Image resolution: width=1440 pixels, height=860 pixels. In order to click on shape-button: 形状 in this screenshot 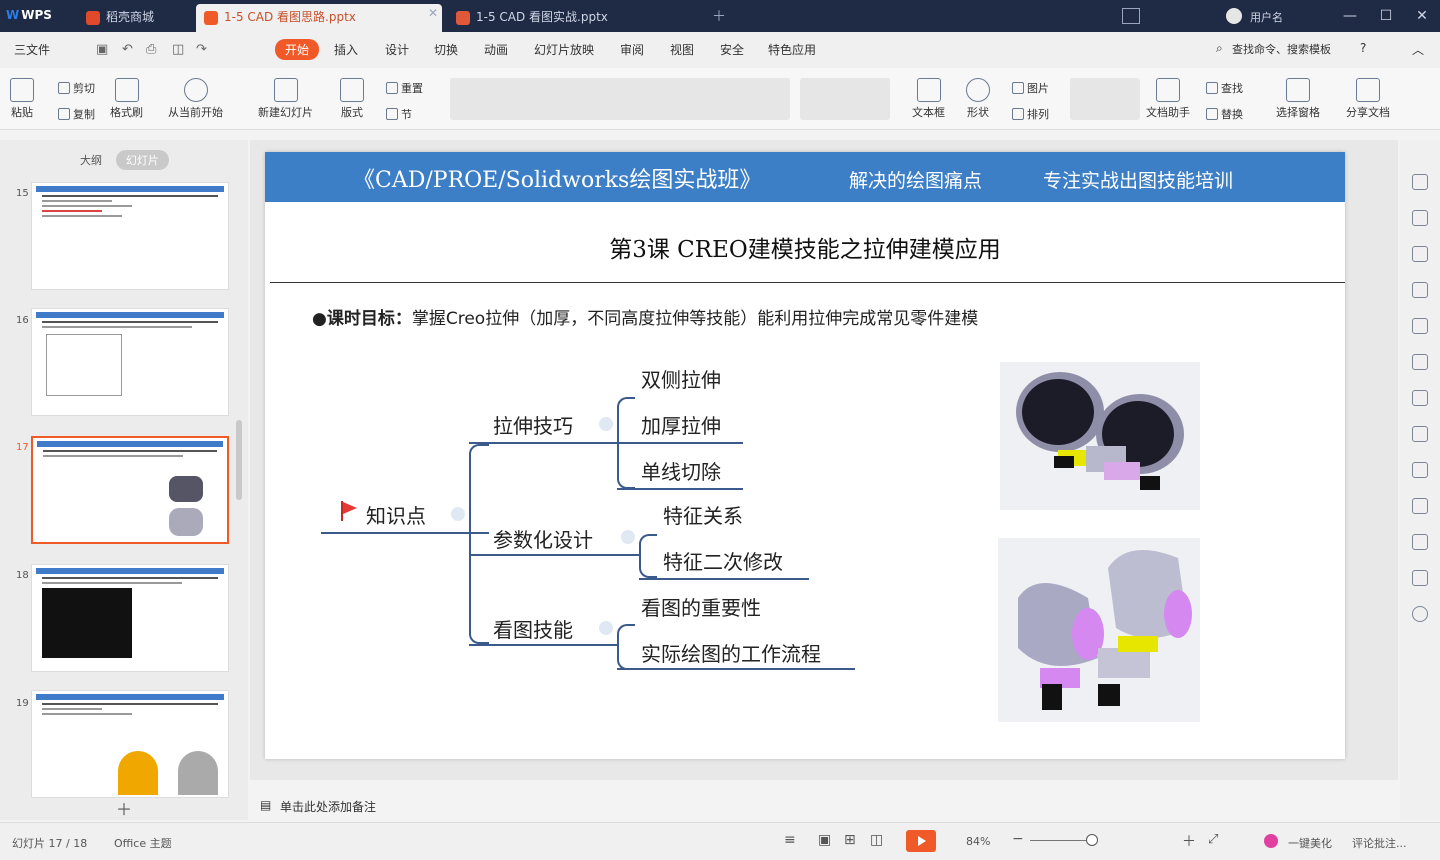, I will do `click(978, 99)`.